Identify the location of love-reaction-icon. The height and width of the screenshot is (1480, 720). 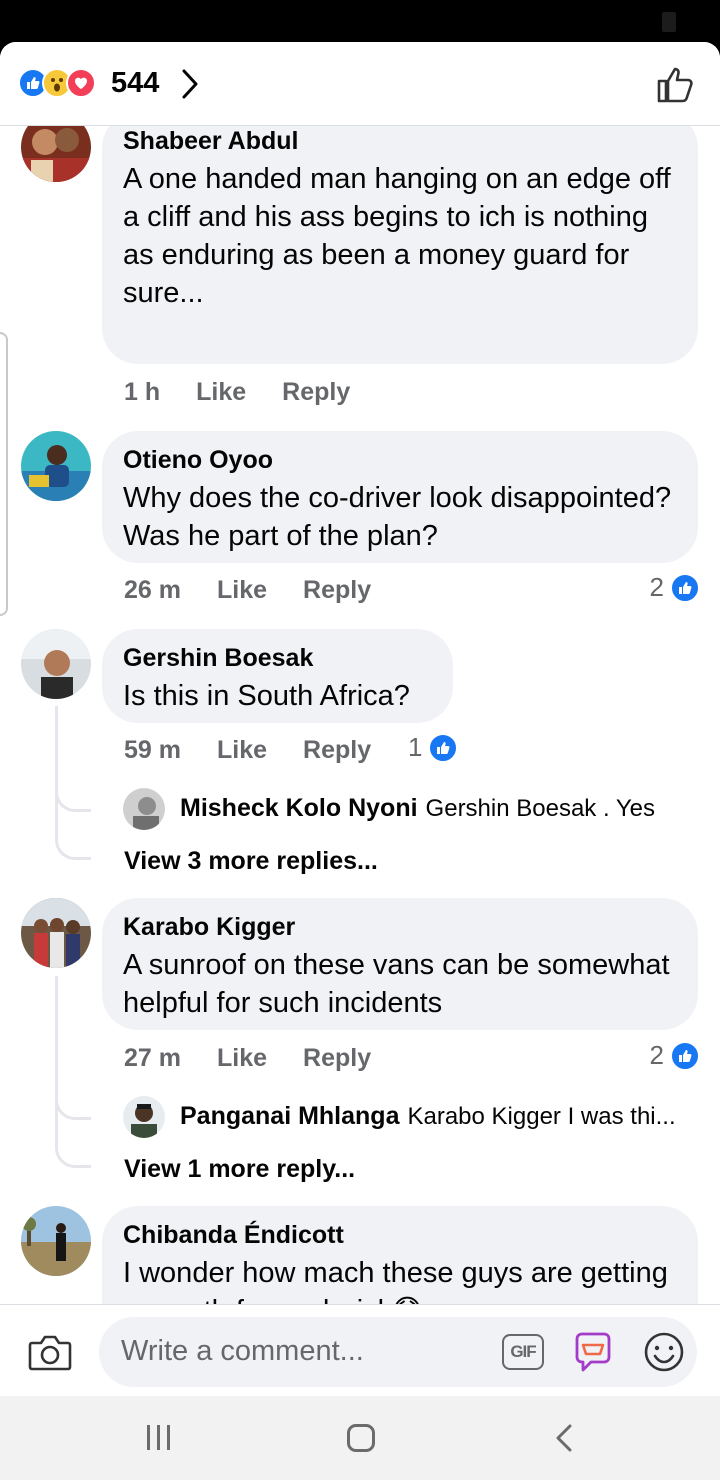
(81, 83).